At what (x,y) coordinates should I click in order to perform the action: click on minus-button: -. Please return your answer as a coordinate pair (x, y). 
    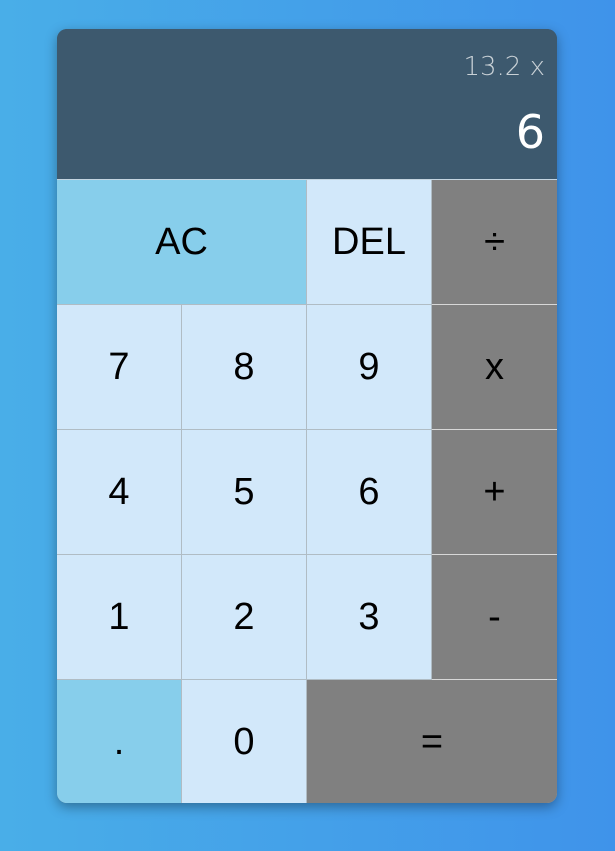
    Looking at the image, I should click on (494, 617).